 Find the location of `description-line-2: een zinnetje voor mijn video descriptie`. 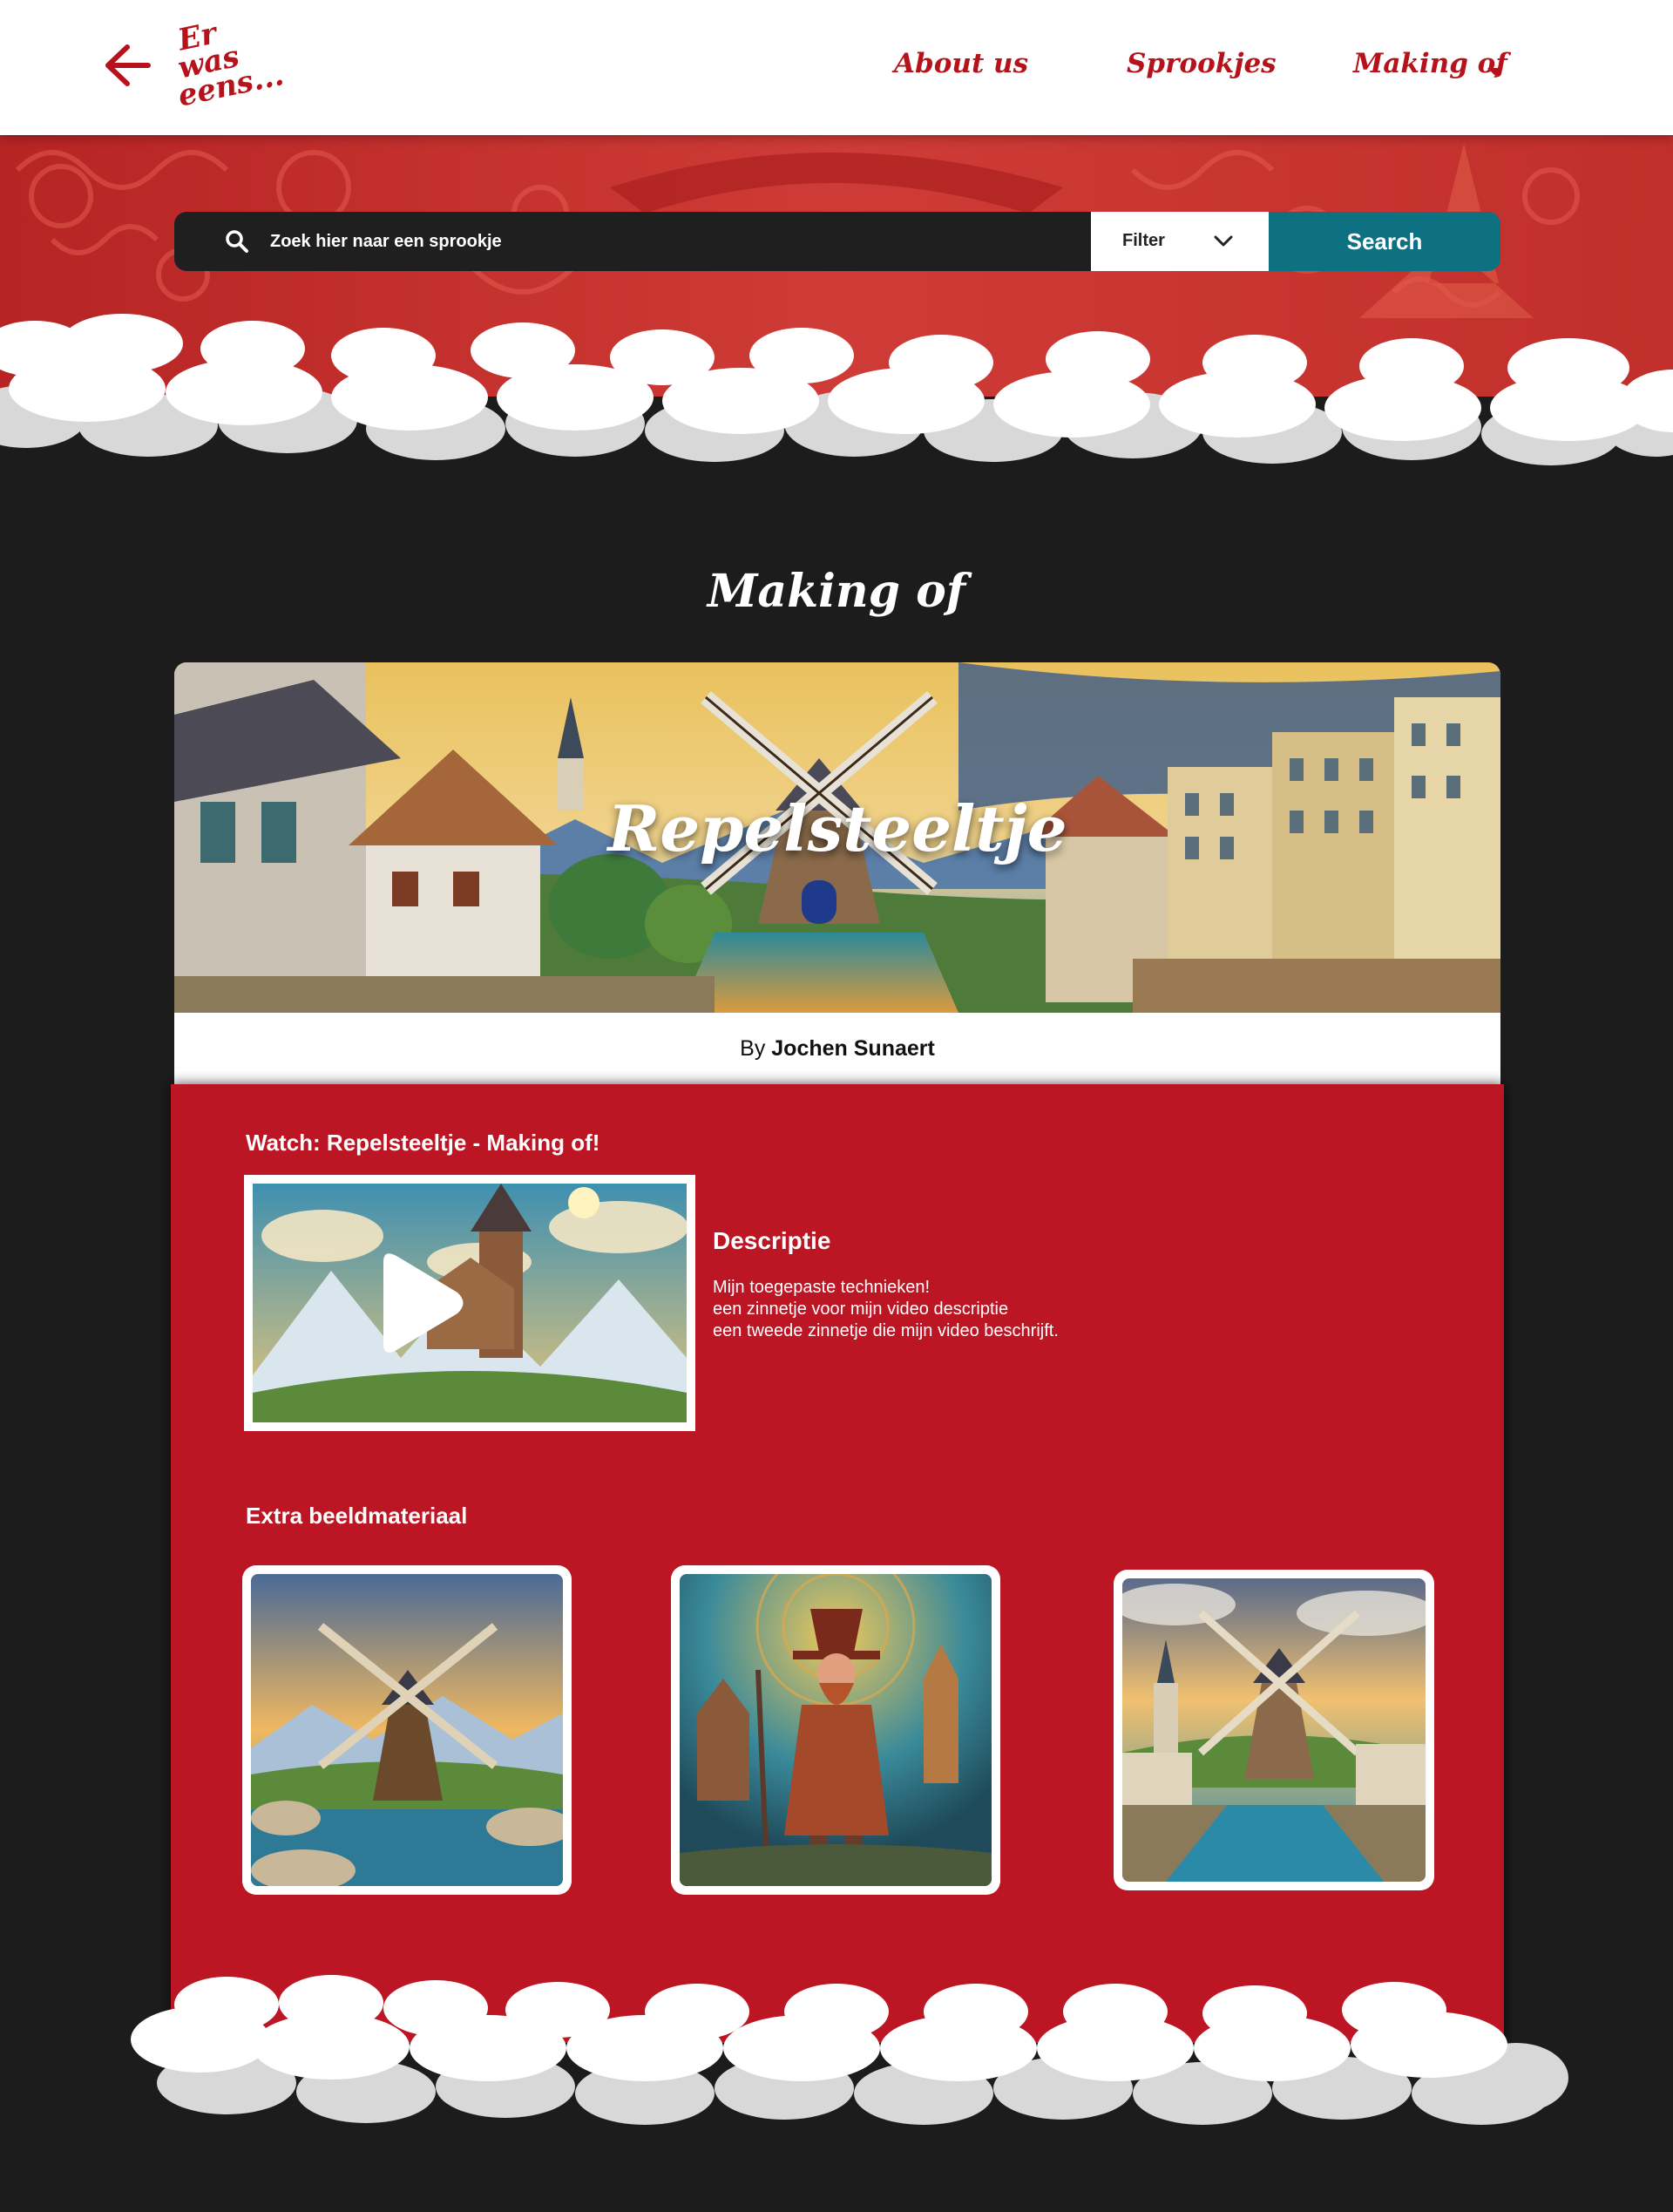

description-line-2: een zinnetje voor mijn video descriptie is located at coordinates (861, 1309).